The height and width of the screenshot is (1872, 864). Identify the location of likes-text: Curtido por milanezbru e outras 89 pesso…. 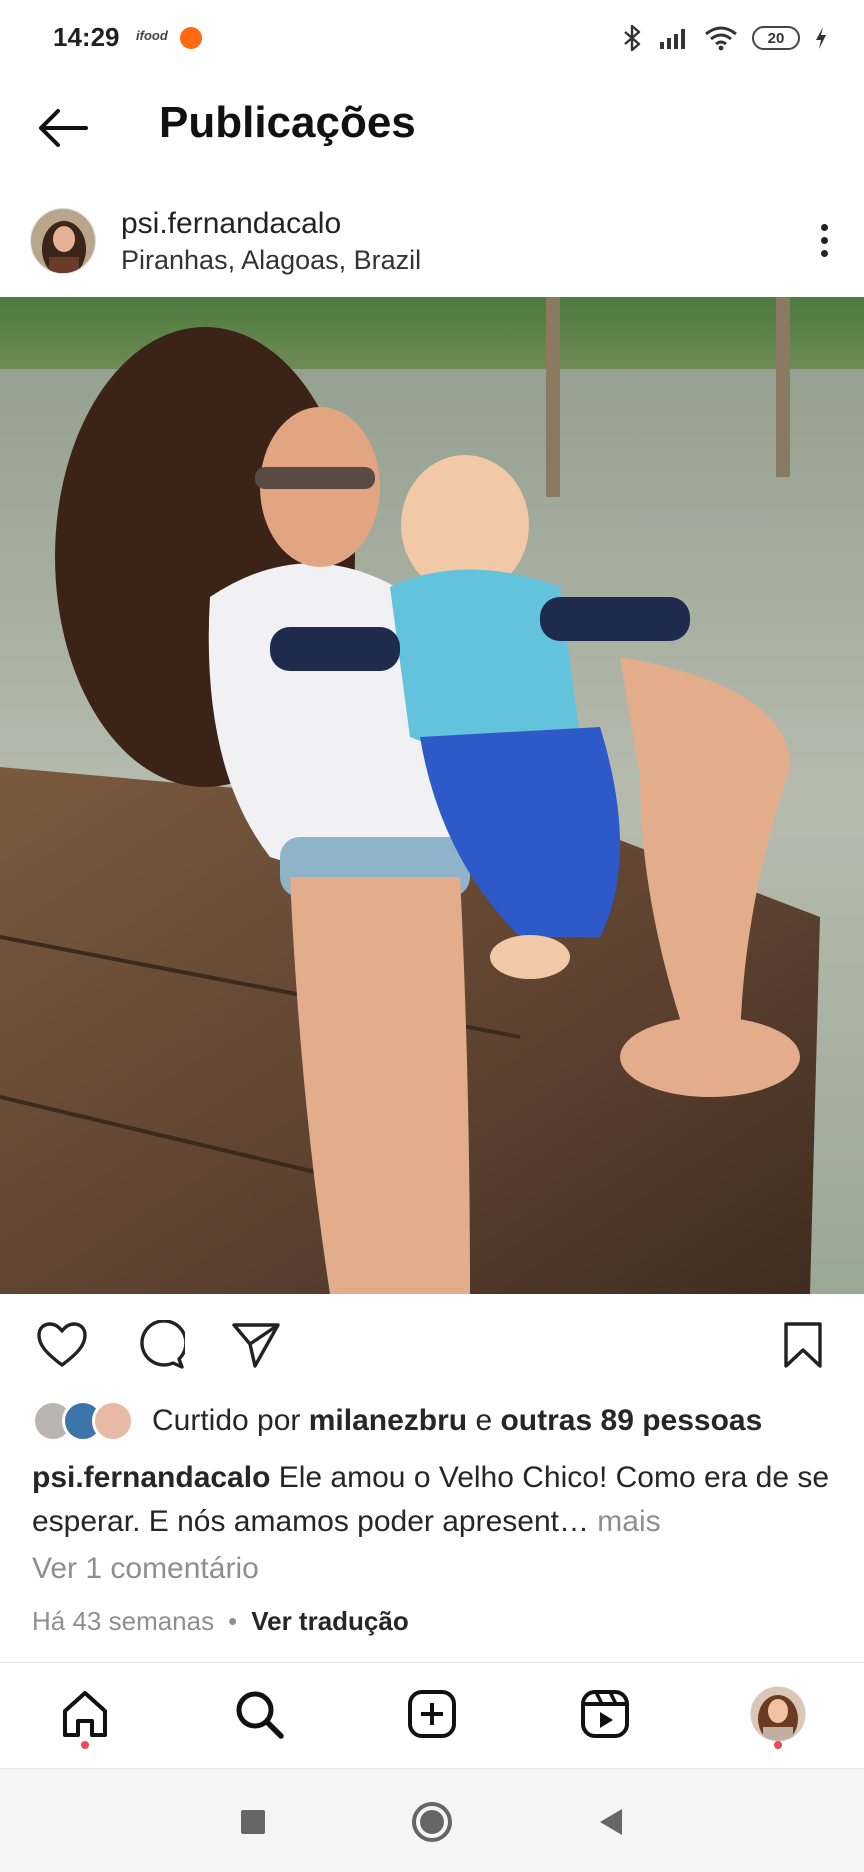
(457, 1421).